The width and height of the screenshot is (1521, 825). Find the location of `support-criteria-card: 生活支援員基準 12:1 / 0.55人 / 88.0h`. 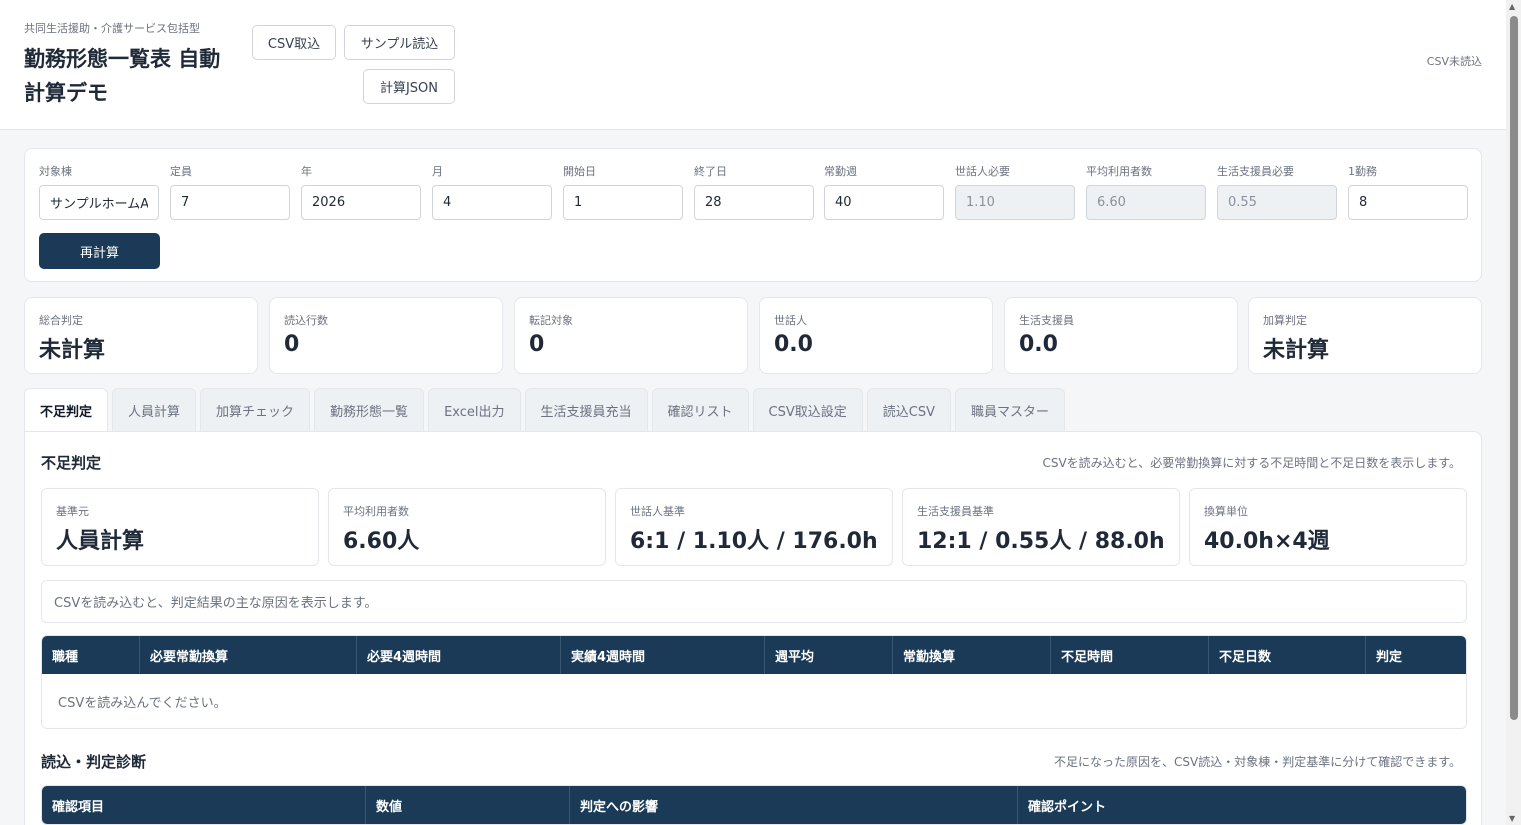

support-criteria-card: 生活支援員基準 12:1 / 0.55人 / 88.0h is located at coordinates (1041, 527).